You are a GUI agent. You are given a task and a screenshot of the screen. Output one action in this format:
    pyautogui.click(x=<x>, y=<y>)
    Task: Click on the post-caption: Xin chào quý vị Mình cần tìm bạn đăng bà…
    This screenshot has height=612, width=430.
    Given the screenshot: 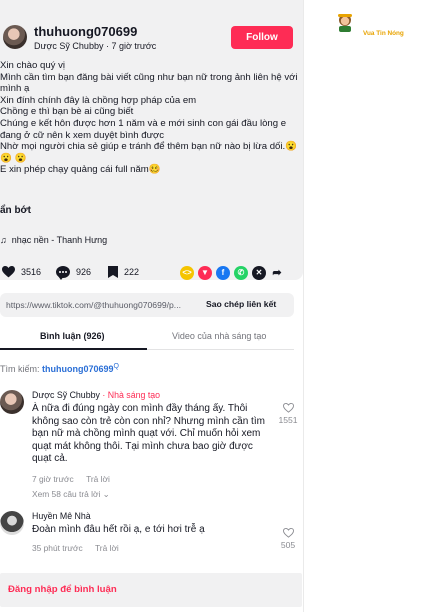 What is the action you would take?
    pyautogui.click(x=149, y=118)
    